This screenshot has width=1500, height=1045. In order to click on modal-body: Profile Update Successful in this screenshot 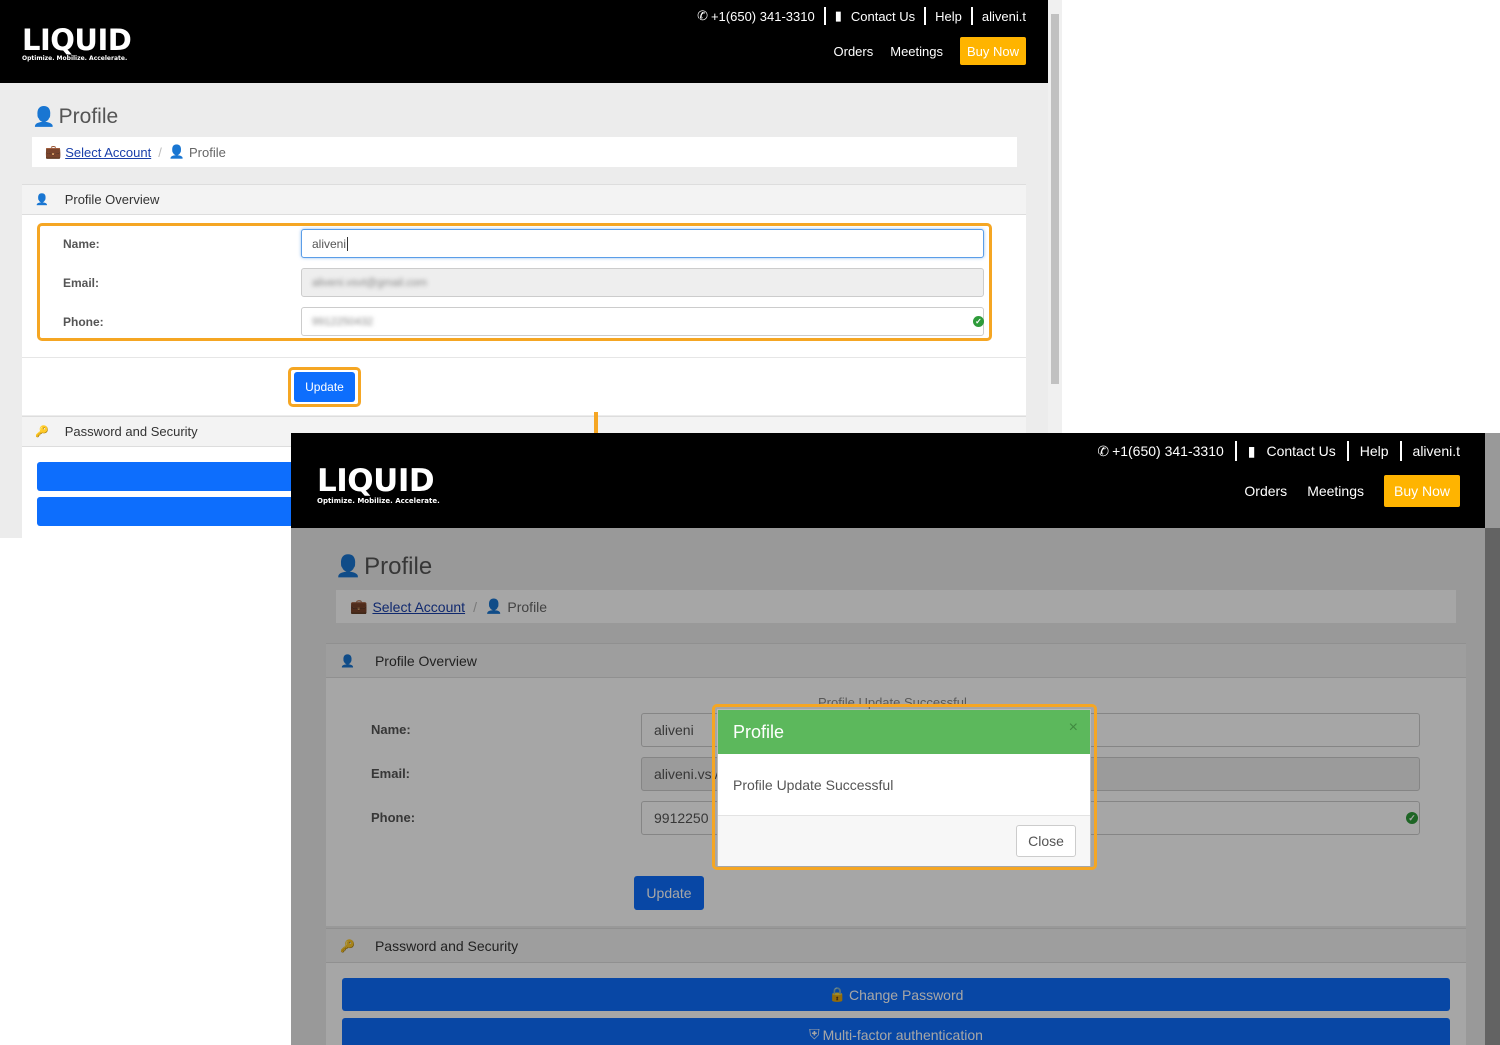, I will do `click(904, 785)`.